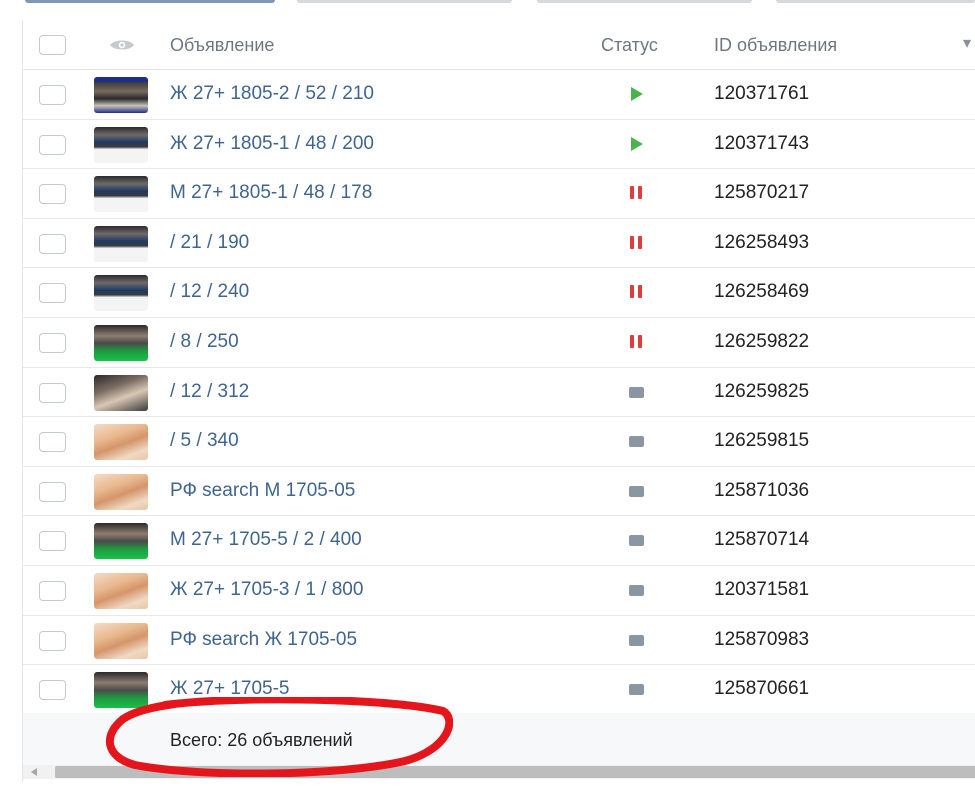 The image size is (975, 803). I want to click on ad-title-link: Ж 27+ 1805-2 / 52 / 210, so click(272, 94).